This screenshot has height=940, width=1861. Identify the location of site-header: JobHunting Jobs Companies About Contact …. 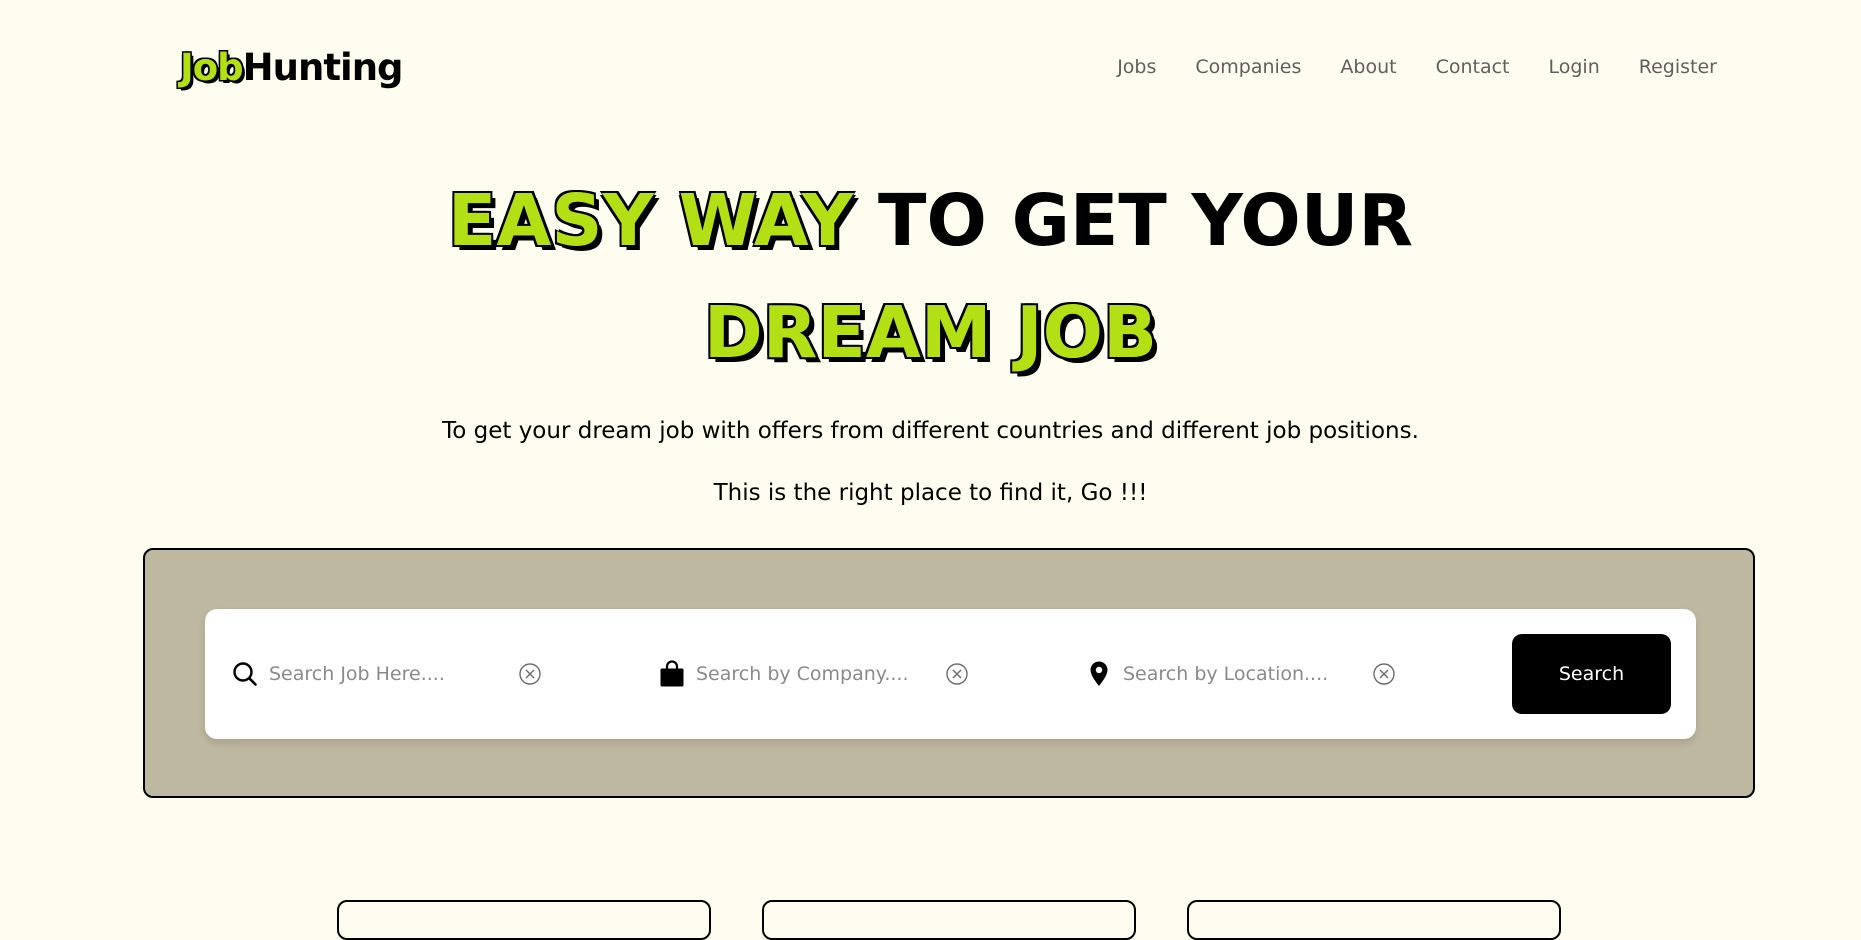
(930, 68).